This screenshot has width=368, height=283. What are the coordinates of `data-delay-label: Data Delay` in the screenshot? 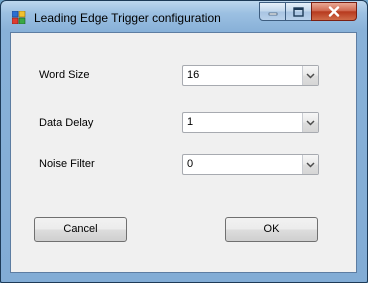 It's located at (66, 123).